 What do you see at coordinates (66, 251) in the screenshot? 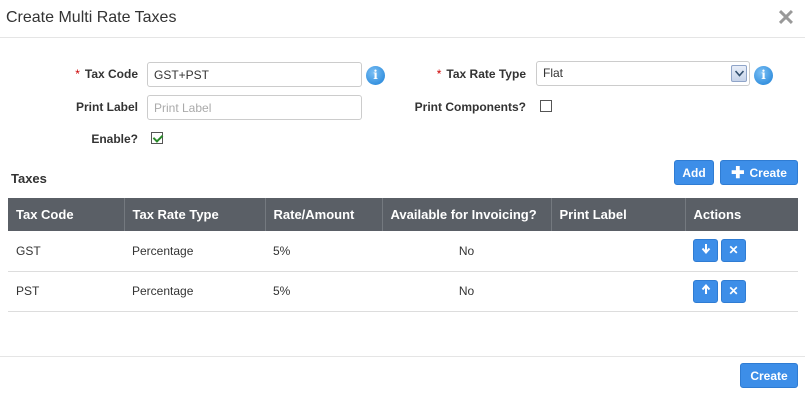
I see `cell-tax-code: GST` at bounding box center [66, 251].